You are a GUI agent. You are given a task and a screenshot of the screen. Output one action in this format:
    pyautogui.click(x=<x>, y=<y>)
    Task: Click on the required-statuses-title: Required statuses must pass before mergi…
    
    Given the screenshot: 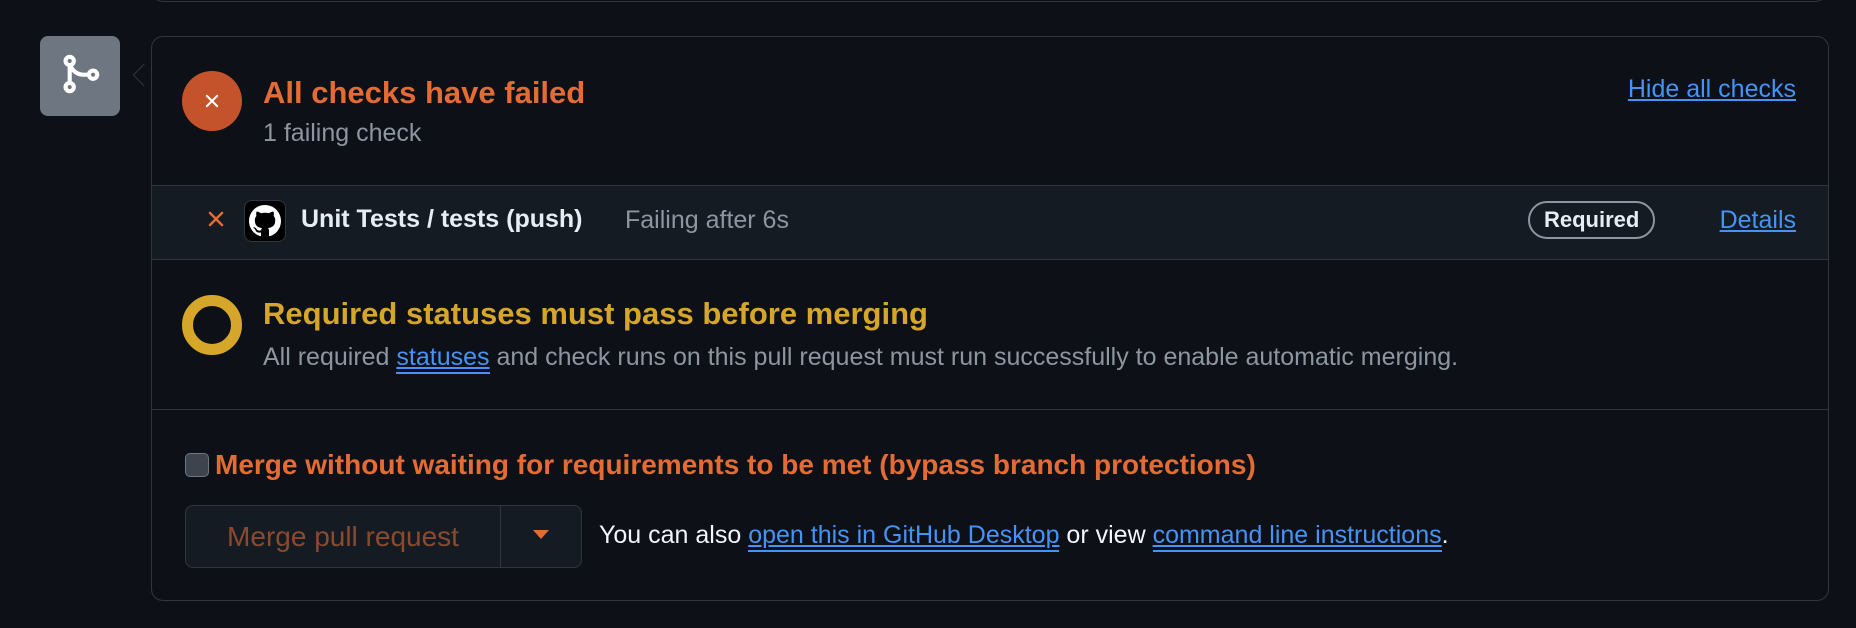 What is the action you would take?
    pyautogui.click(x=595, y=313)
    